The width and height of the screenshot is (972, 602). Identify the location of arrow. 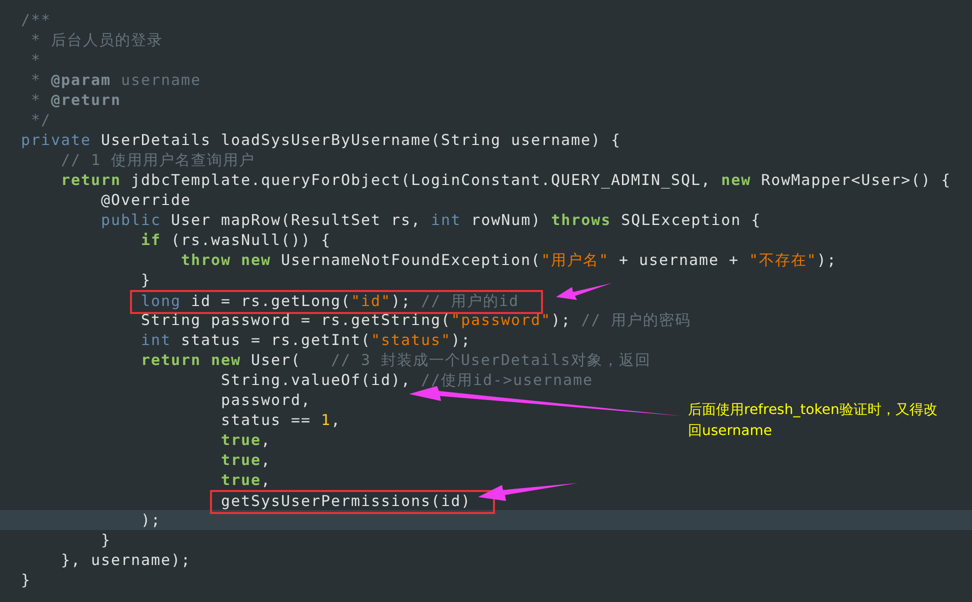
(584, 291).